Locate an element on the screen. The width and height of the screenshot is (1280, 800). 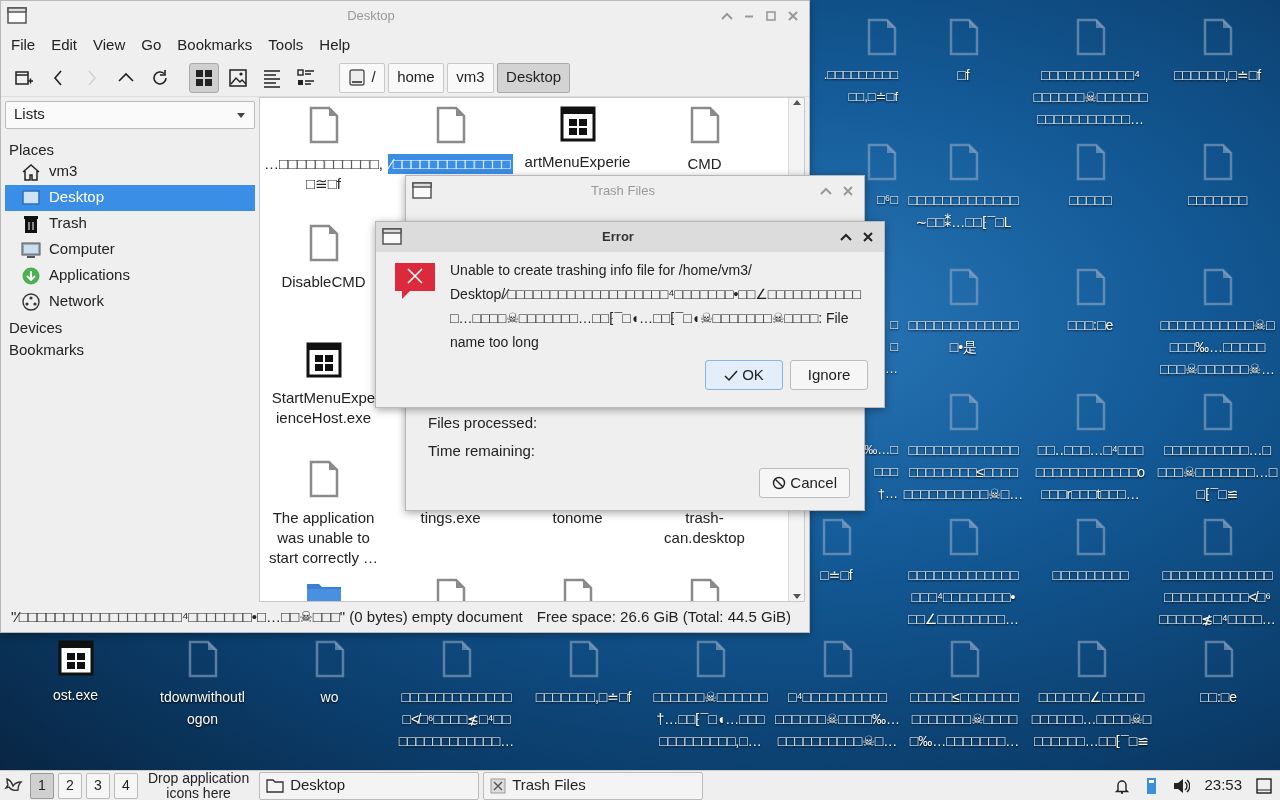
progress-label: Time remaining: is located at coordinates (481, 451).